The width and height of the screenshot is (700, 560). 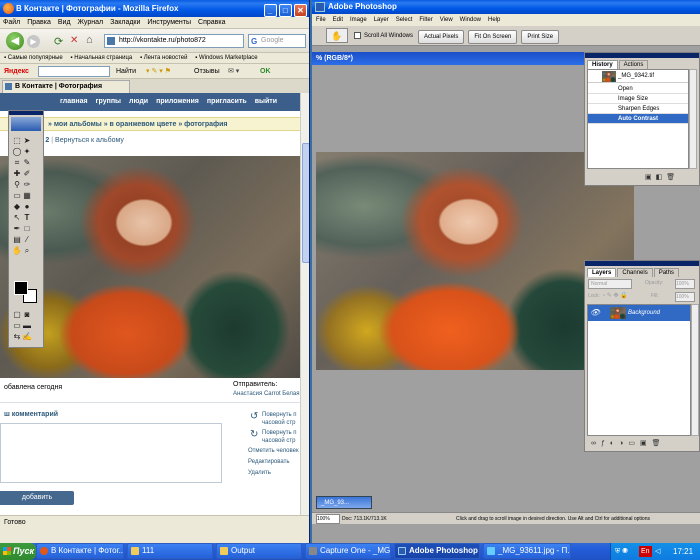 I want to click on path-select-icon: ↖, so click(x=17, y=218).